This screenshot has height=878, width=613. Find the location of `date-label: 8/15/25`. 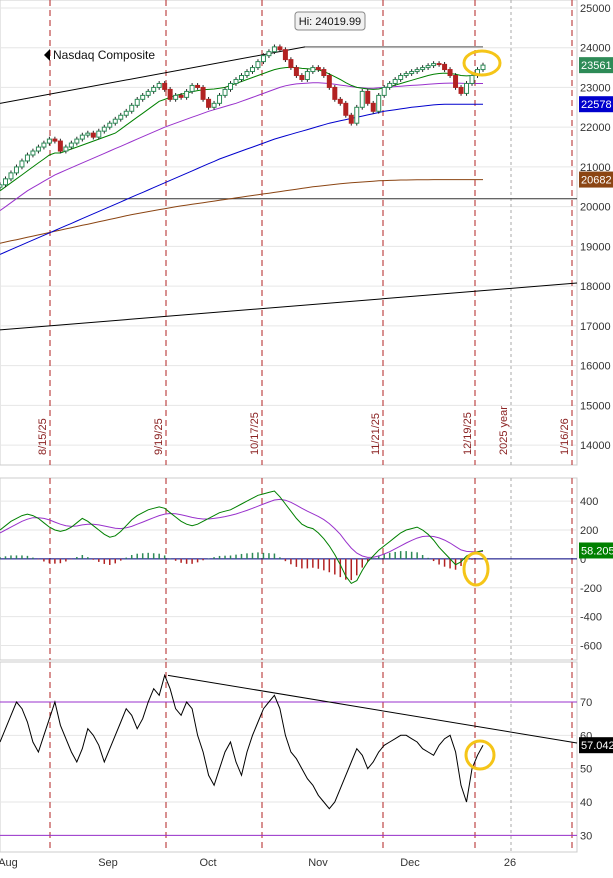

date-label: 8/15/25 is located at coordinates (43, 436).